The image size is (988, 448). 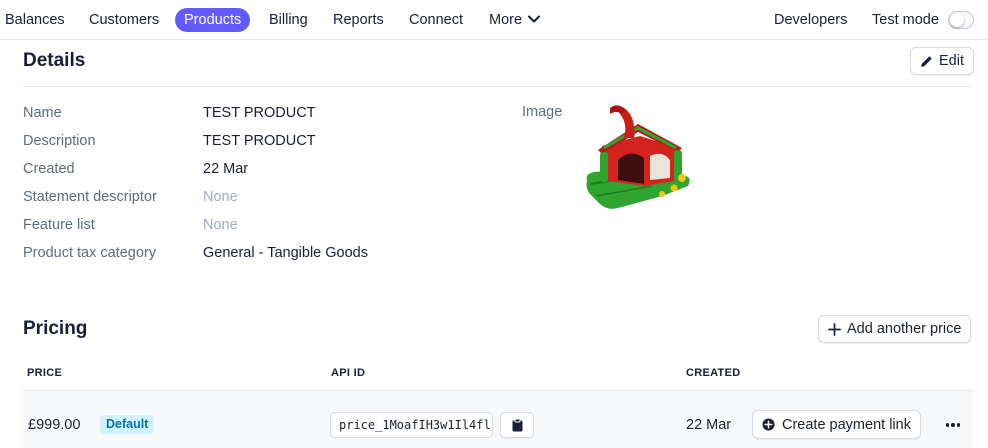 I want to click on pricing-table-header: PRICE API ID CREATED, so click(x=498, y=373).